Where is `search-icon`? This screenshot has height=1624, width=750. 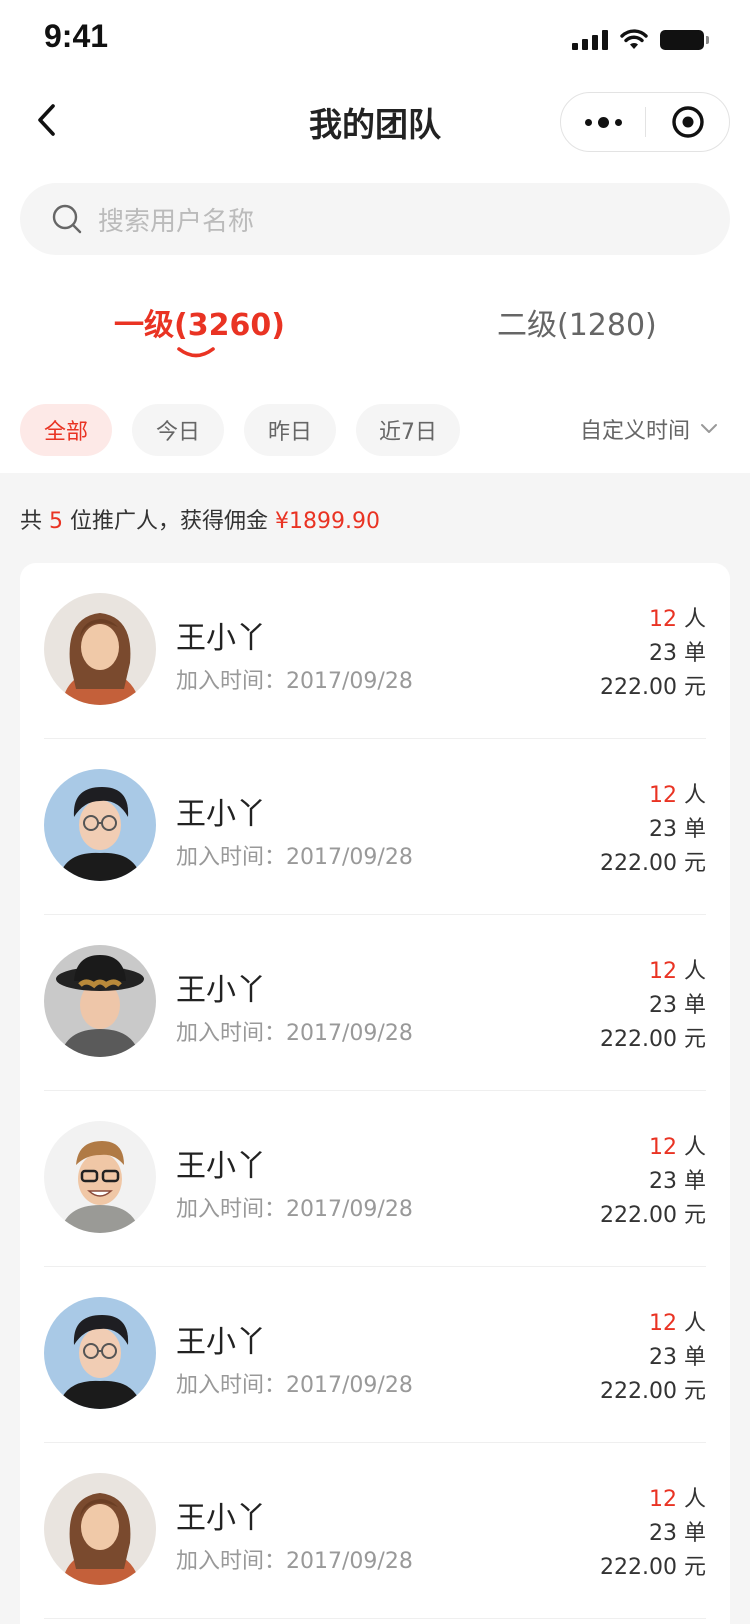 search-icon is located at coordinates (67, 219).